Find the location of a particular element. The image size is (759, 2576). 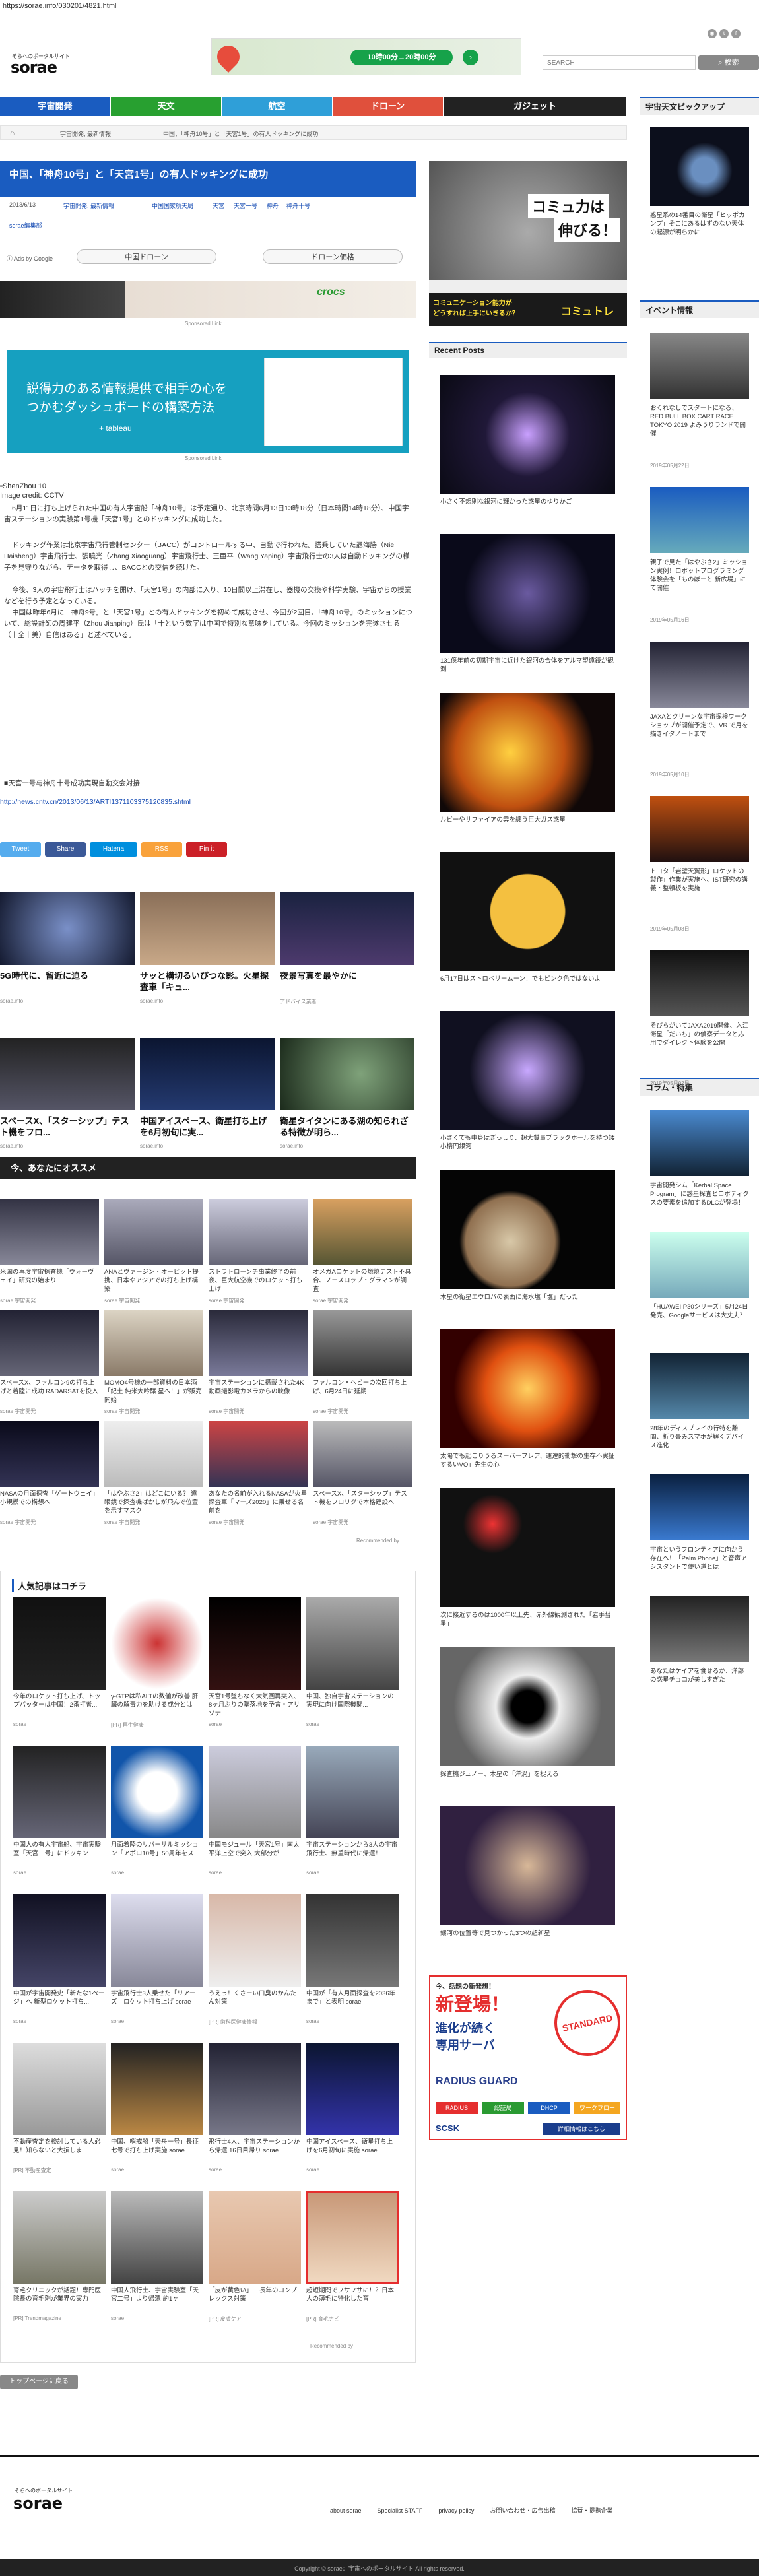

recent-post-title: 小さく不規則な銀河に輝かった惑星のゆりかご is located at coordinates (527, 507).